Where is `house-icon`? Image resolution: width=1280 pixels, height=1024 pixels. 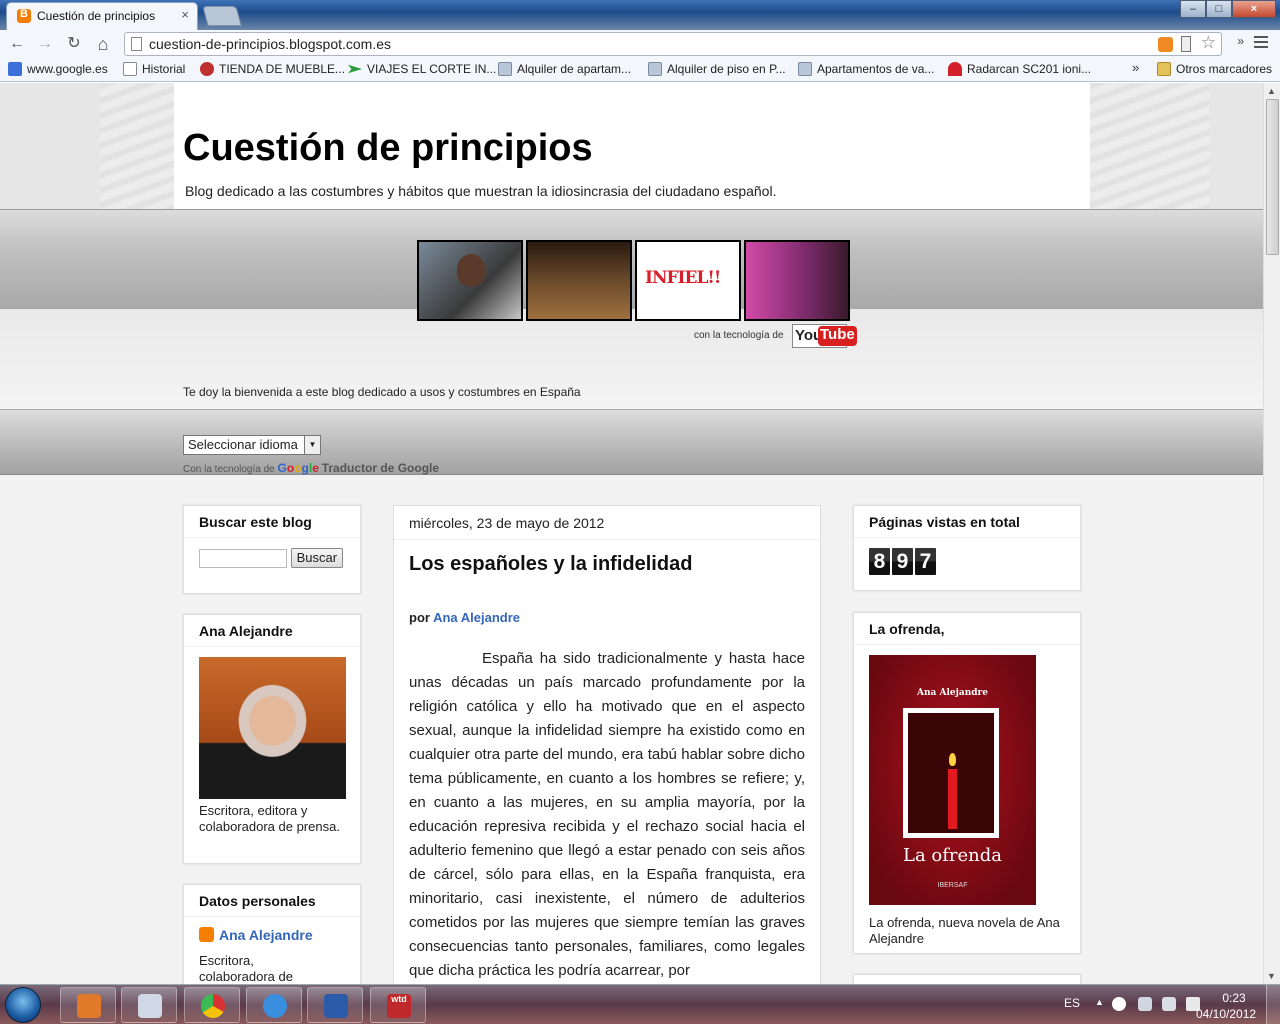 house-icon is located at coordinates (805, 69).